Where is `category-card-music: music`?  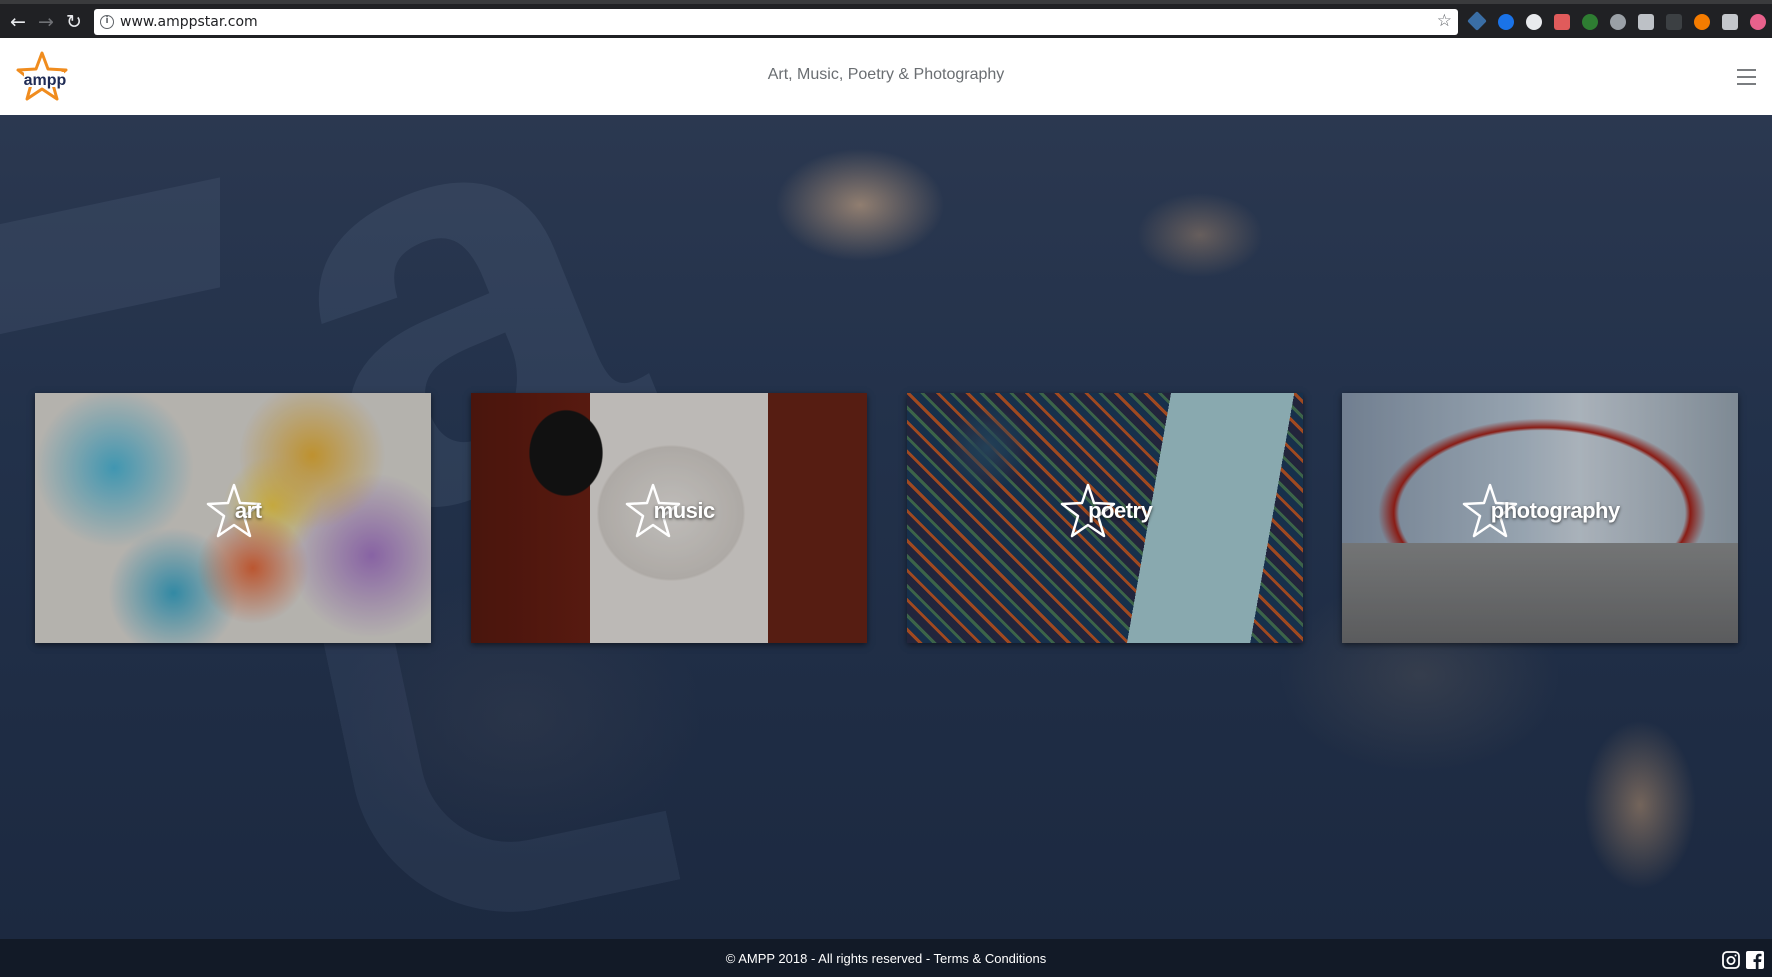 category-card-music: music is located at coordinates (669, 518).